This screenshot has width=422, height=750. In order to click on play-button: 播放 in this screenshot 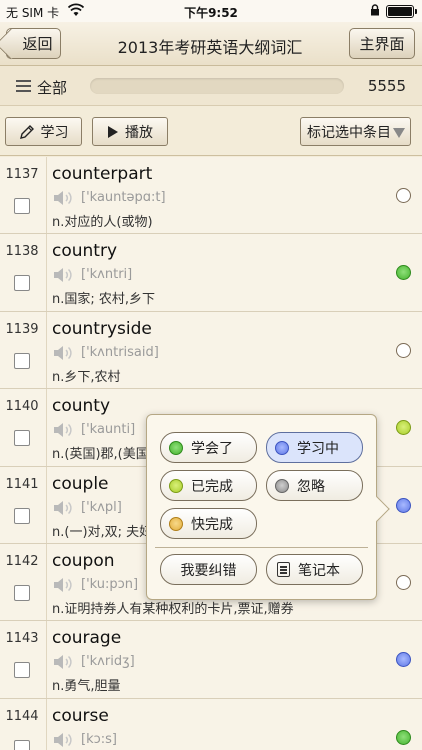, I will do `click(130, 131)`.